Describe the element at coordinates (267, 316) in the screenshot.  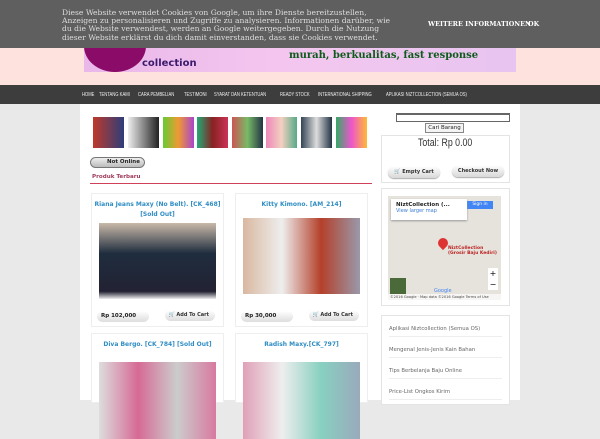
I see `product-price: Rp 30,000` at that location.